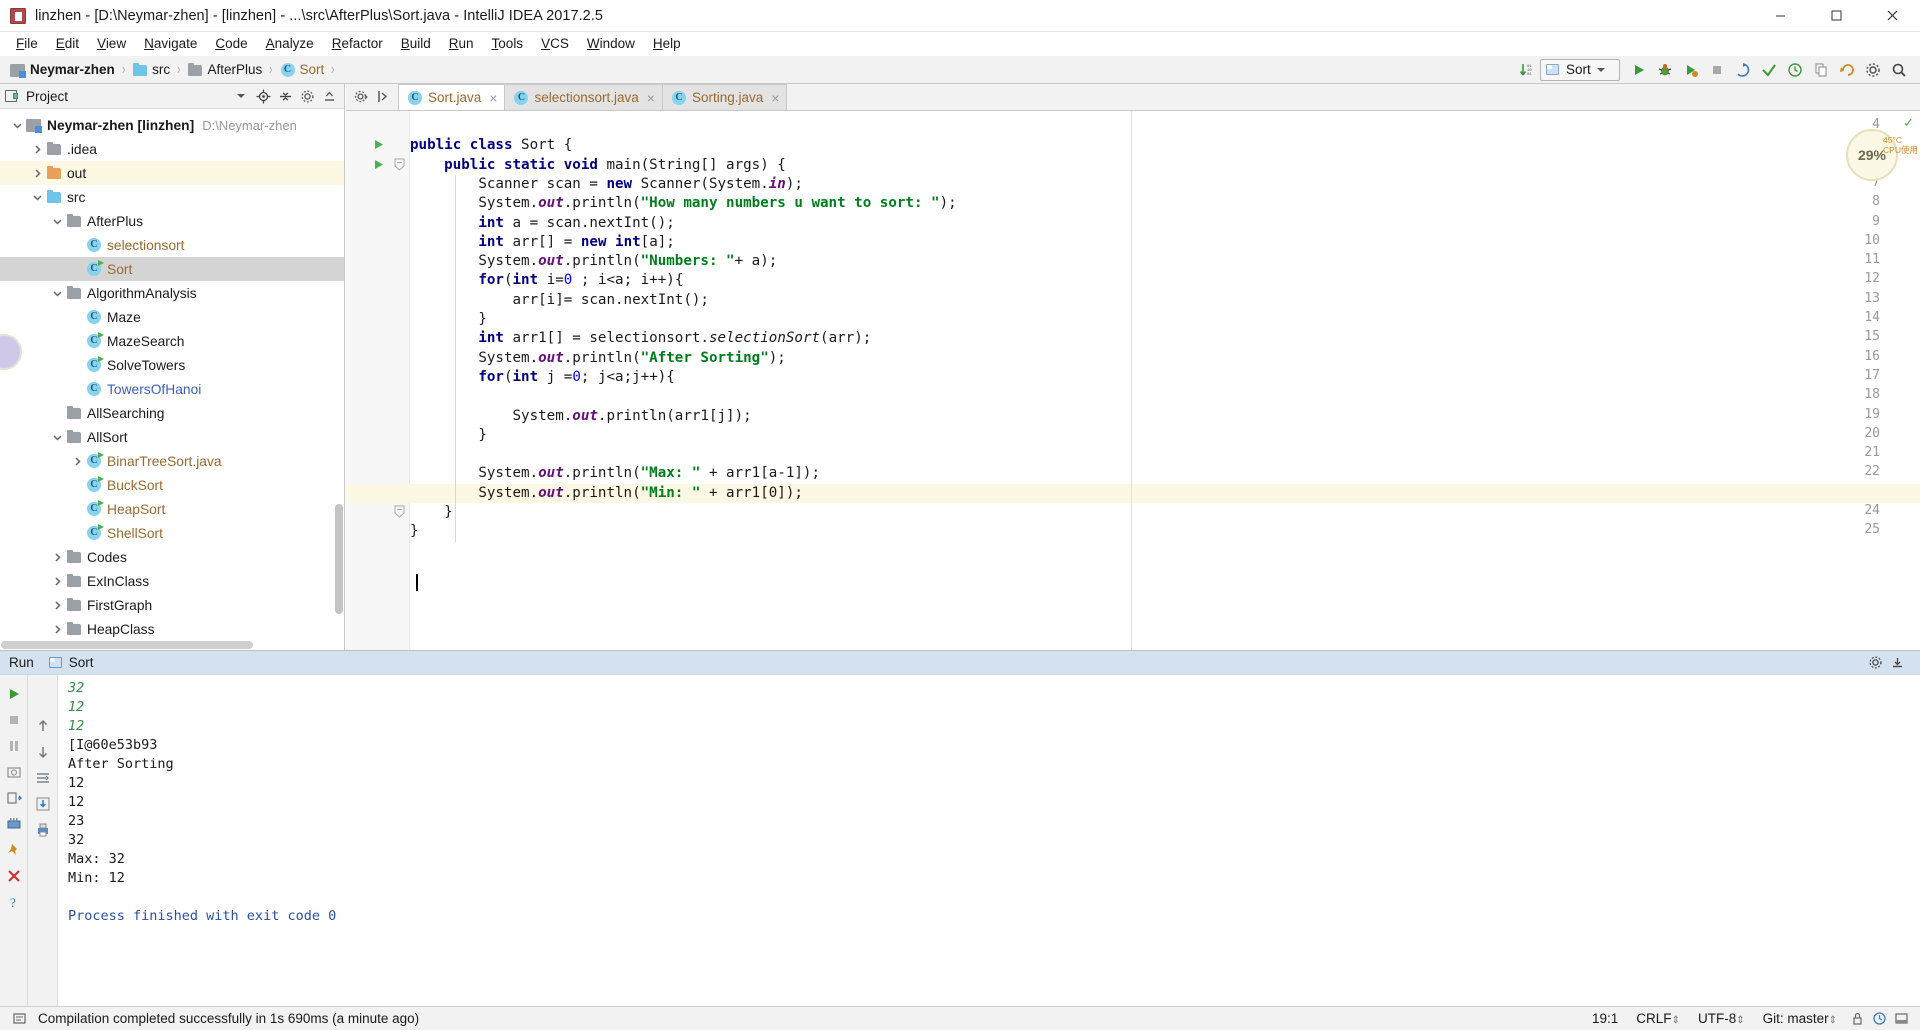 Image resolution: width=1920 pixels, height=1030 pixels. Describe the element at coordinates (724, 97) in the screenshot. I see `editor-tab-sorting-java: C Sorting.java ×` at that location.